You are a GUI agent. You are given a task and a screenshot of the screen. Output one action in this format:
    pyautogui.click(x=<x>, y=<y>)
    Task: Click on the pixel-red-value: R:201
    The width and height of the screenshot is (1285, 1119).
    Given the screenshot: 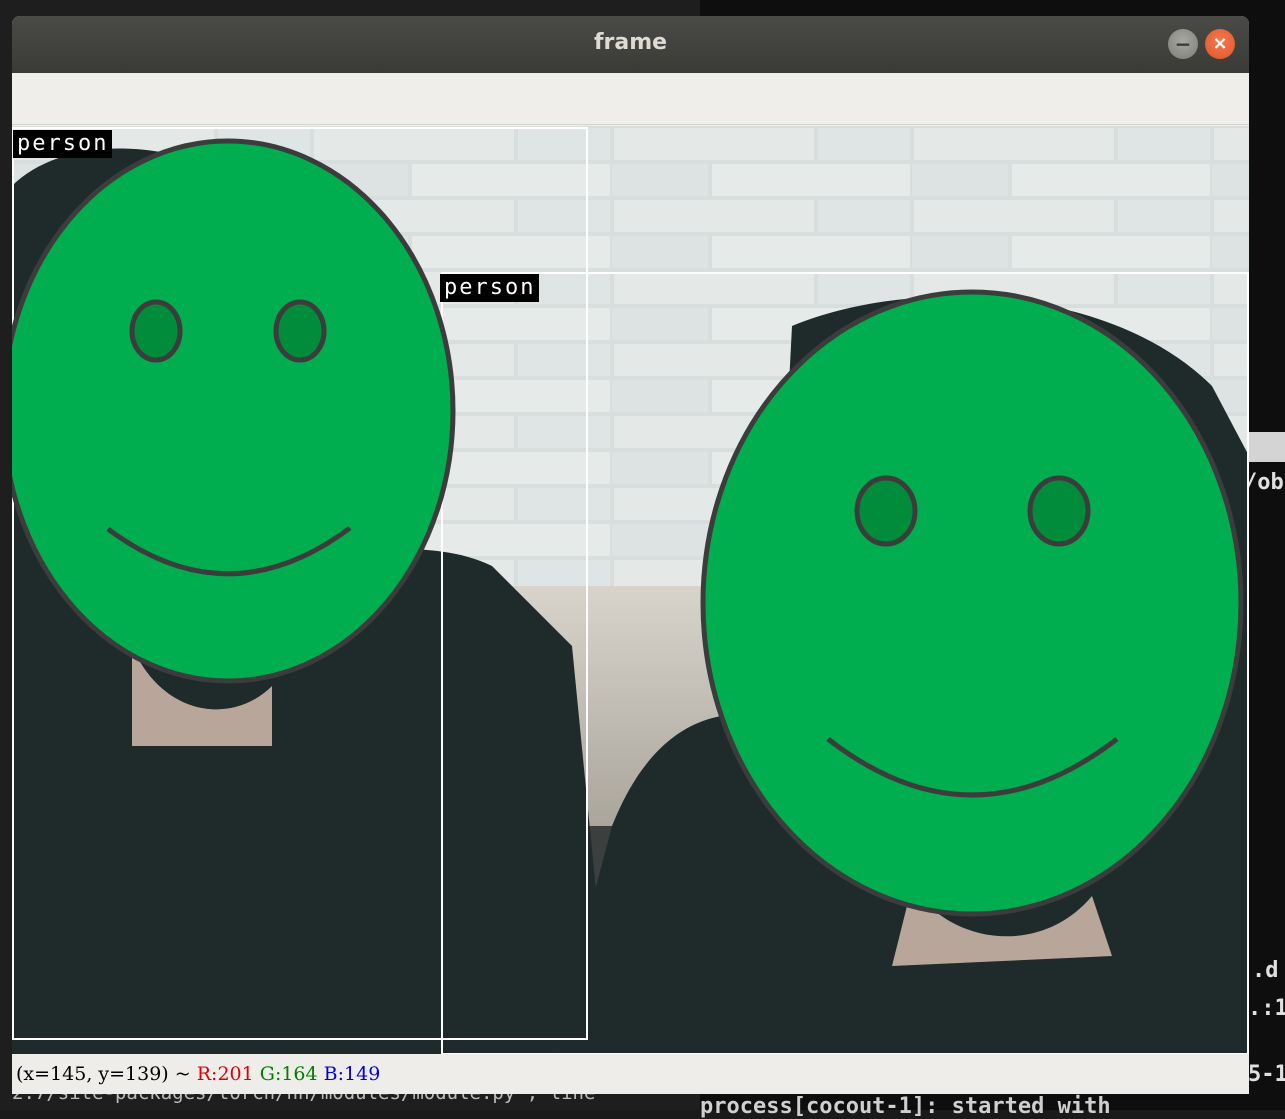 What is the action you would take?
    pyautogui.click(x=225, y=1074)
    